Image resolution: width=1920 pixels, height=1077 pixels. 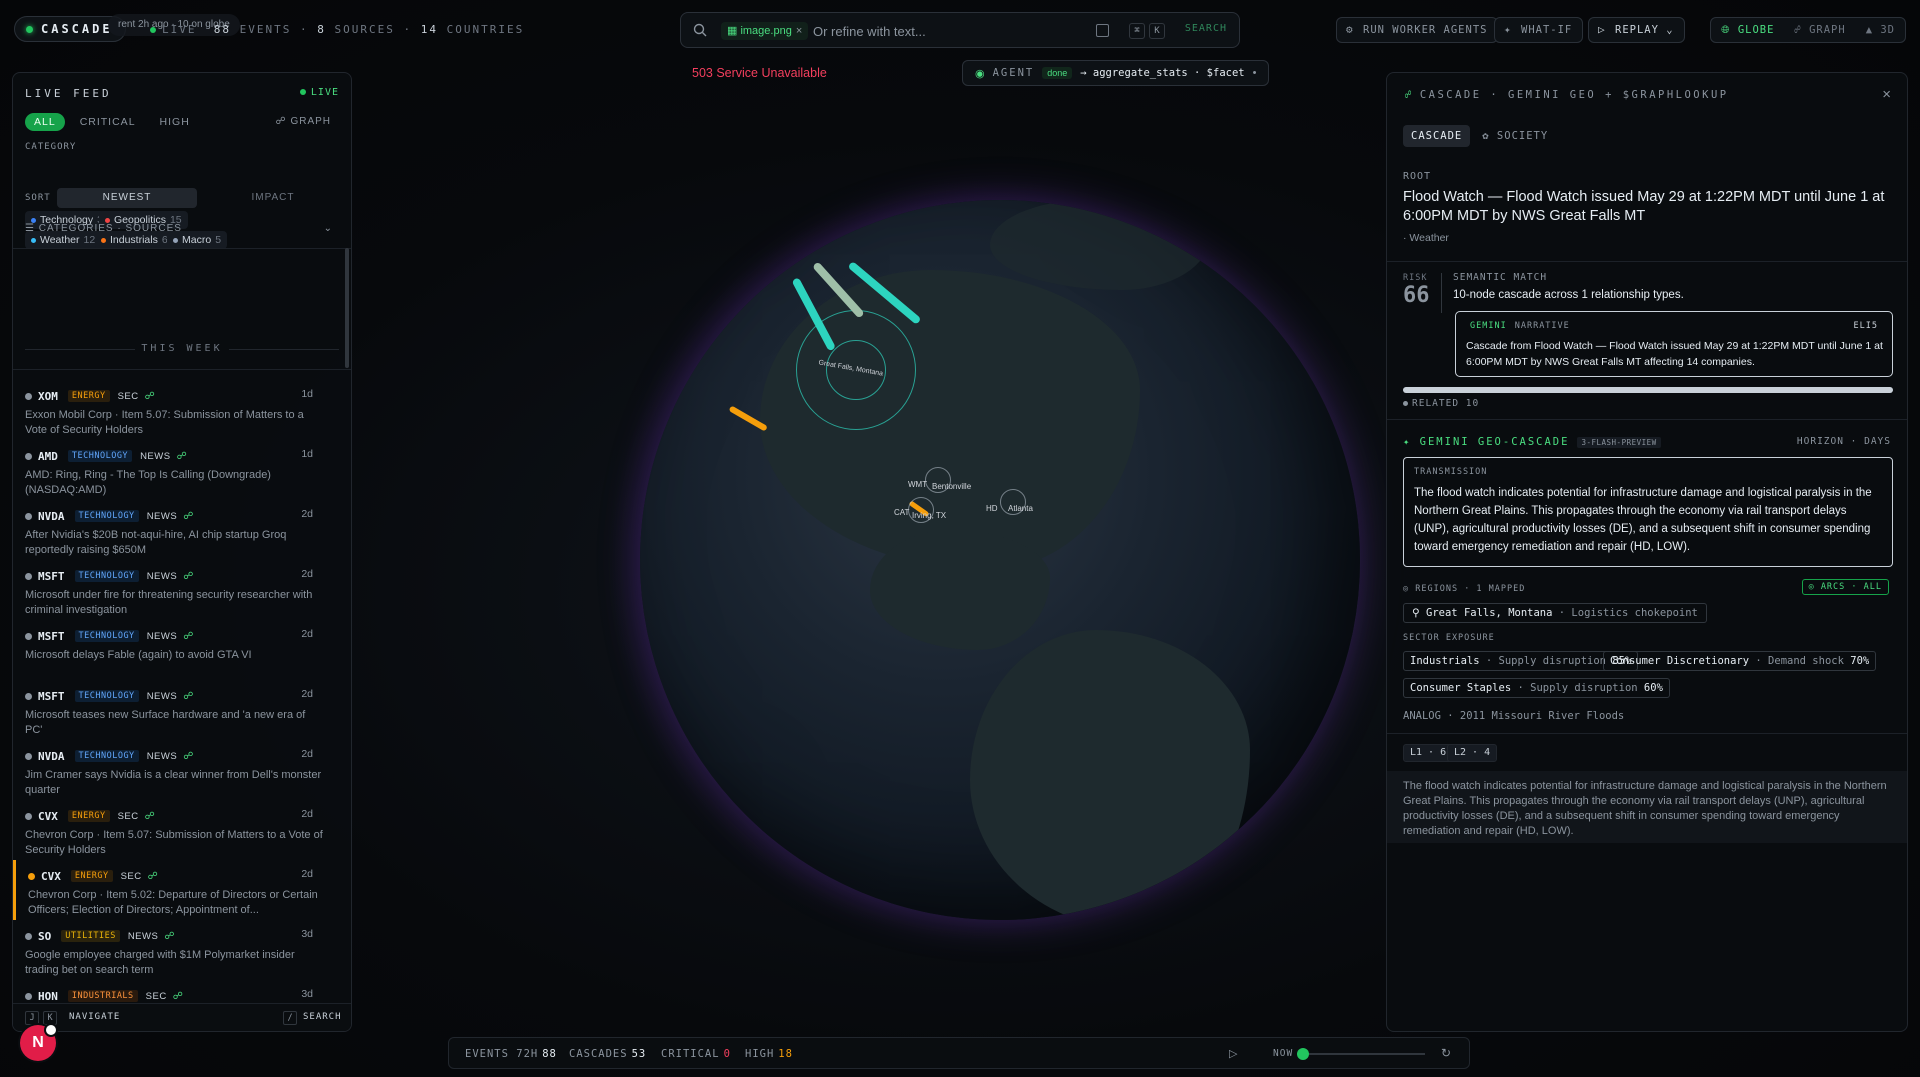 I want to click on what-if-button: ✦ WHAT-IF, so click(x=1539, y=30).